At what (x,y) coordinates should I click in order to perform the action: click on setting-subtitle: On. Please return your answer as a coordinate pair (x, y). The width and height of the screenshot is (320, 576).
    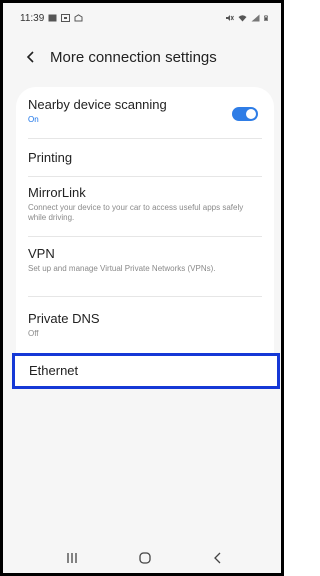
    Looking at the image, I should click on (33, 119).